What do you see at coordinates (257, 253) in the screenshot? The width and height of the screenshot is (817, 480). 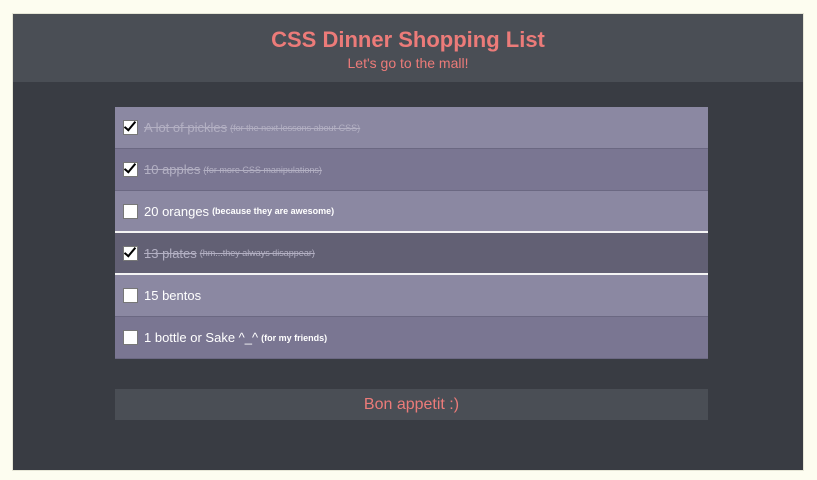 I see `item-note: (hm...they always disappear)` at bounding box center [257, 253].